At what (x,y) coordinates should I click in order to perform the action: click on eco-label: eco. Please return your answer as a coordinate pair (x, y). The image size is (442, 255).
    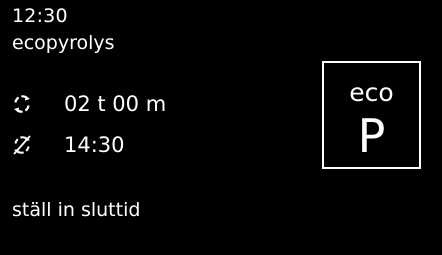
    Looking at the image, I should click on (371, 92).